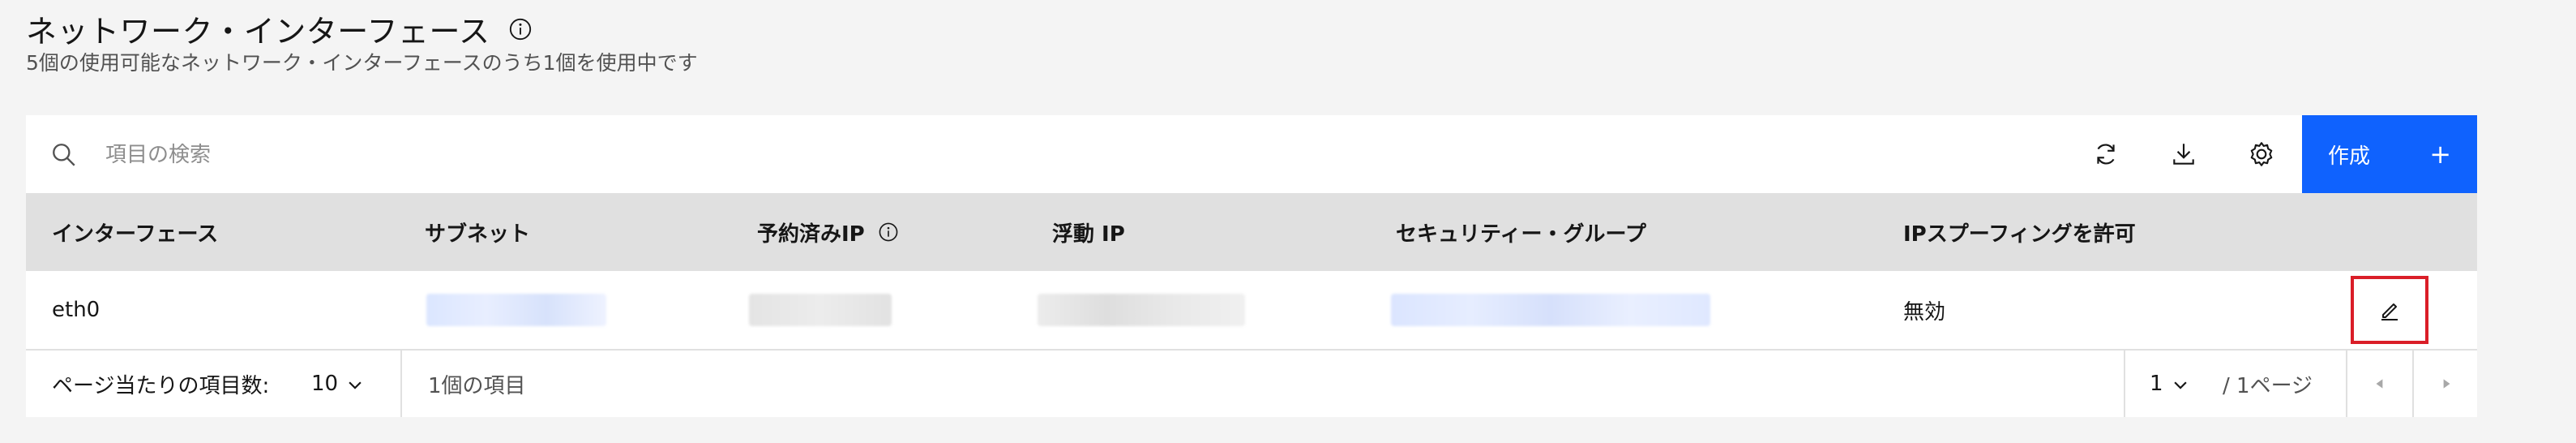 Image resolution: width=2576 pixels, height=443 pixels. I want to click on caret-right-icon, so click(2446, 384).